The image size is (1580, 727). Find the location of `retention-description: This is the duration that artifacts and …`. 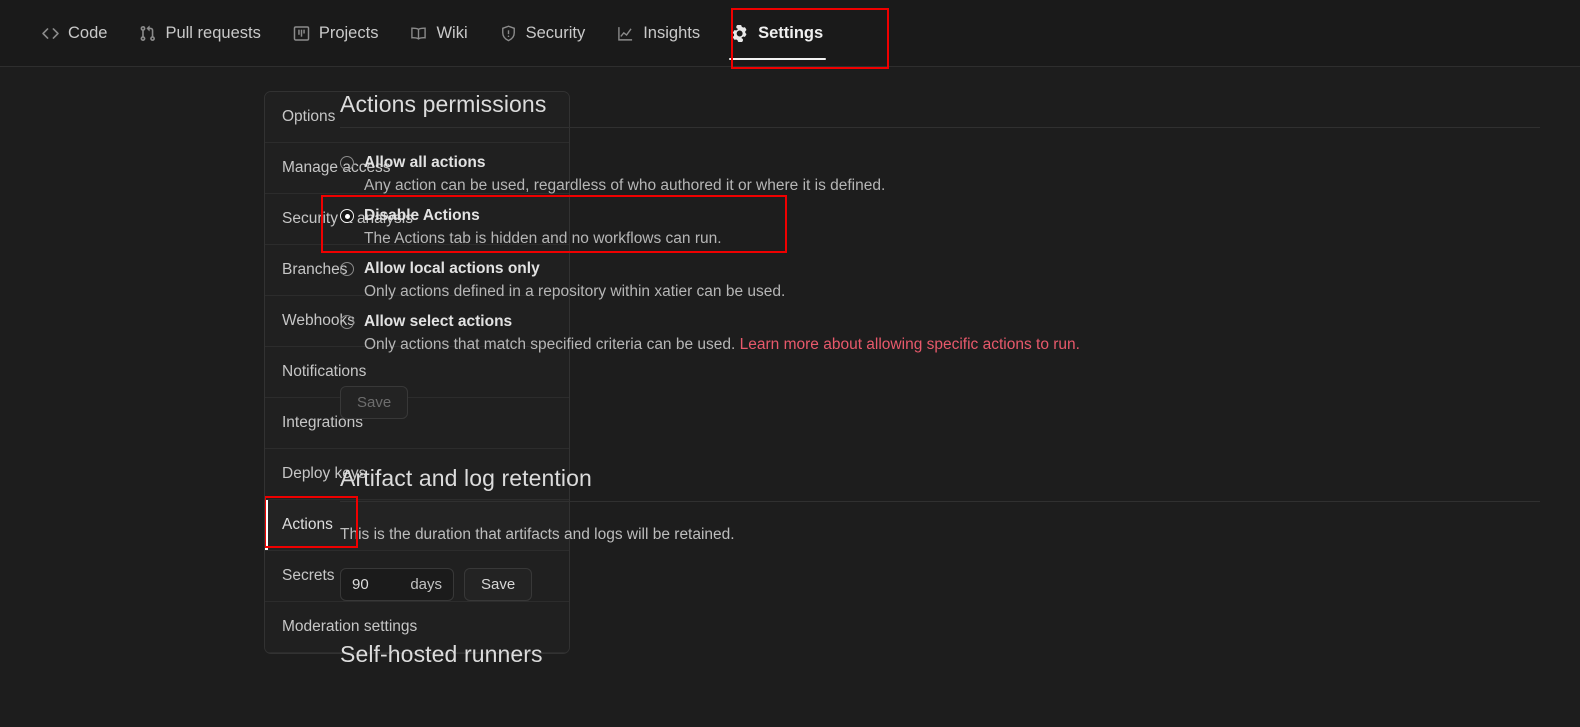

retention-description: This is the duration that artifacts and … is located at coordinates (537, 534).